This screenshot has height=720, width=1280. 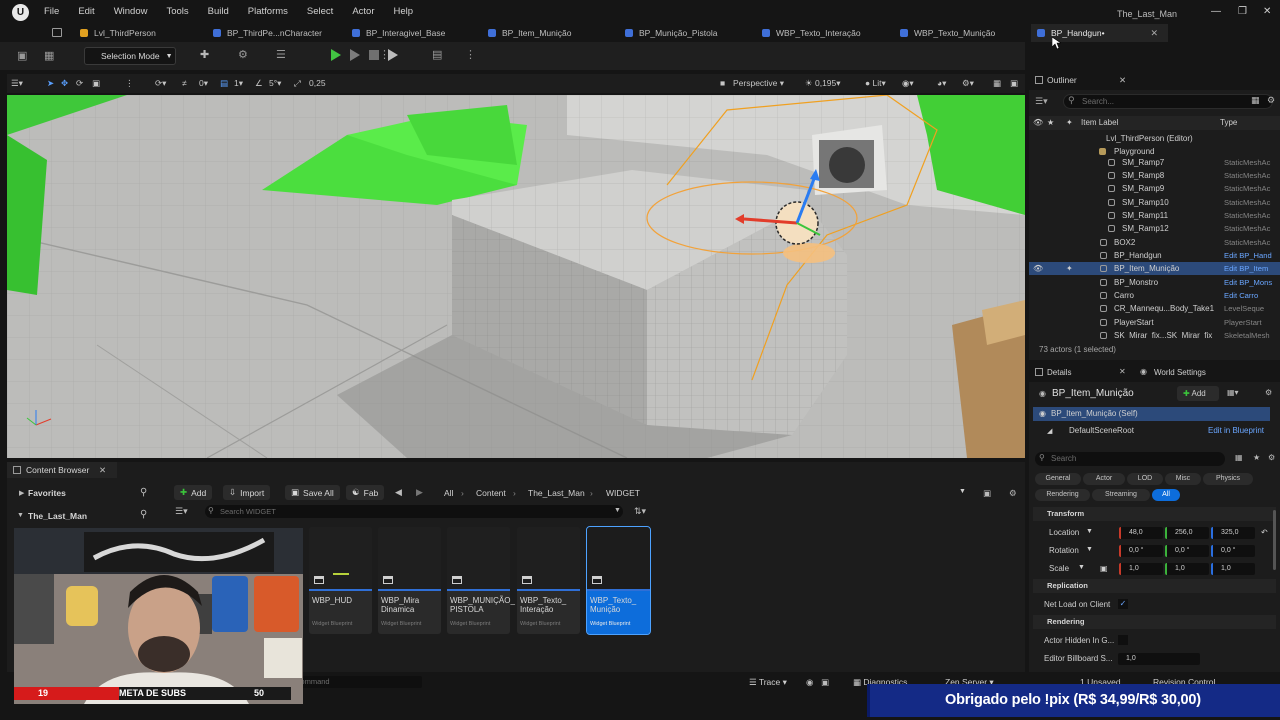 What do you see at coordinates (203, 83) in the screenshot?
I see `grid-snap-value: 0▾` at bounding box center [203, 83].